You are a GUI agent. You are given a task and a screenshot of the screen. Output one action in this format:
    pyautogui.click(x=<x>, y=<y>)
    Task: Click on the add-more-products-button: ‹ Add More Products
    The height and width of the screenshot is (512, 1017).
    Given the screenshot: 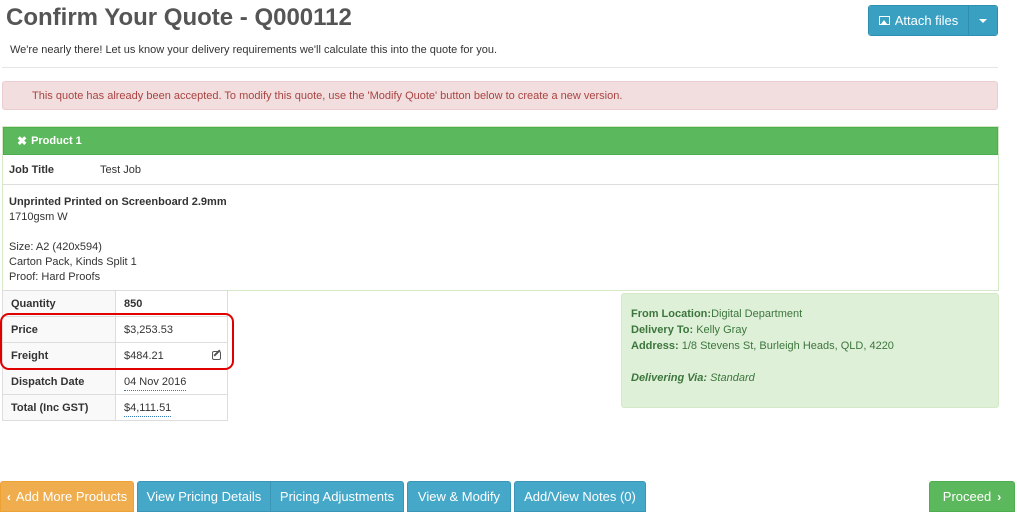 What is the action you would take?
    pyautogui.click(x=67, y=496)
    